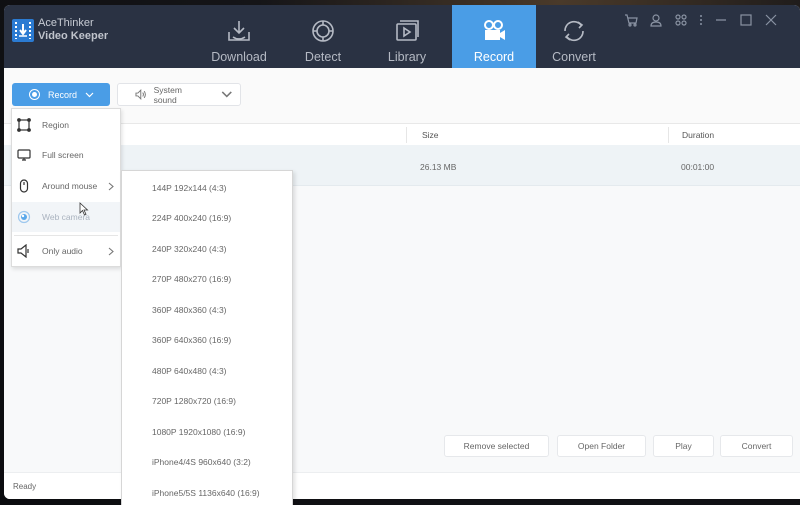 The image size is (800, 505). What do you see at coordinates (66, 23) in the screenshot?
I see `app-name-line1: AceThinker` at bounding box center [66, 23].